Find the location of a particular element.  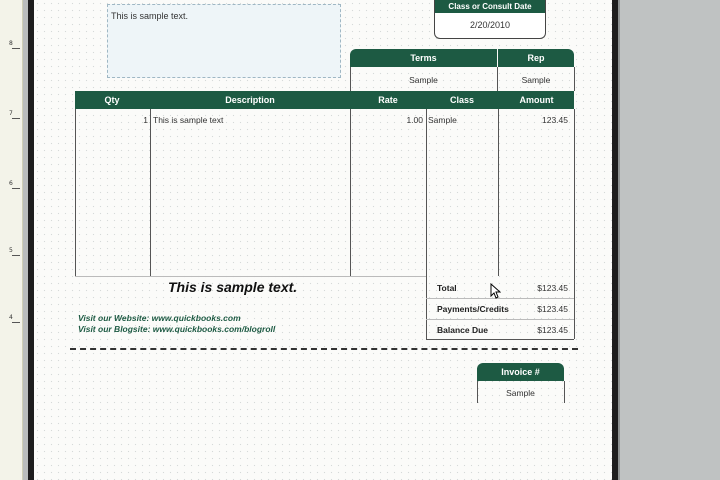

description-header: Description is located at coordinates (250, 100).